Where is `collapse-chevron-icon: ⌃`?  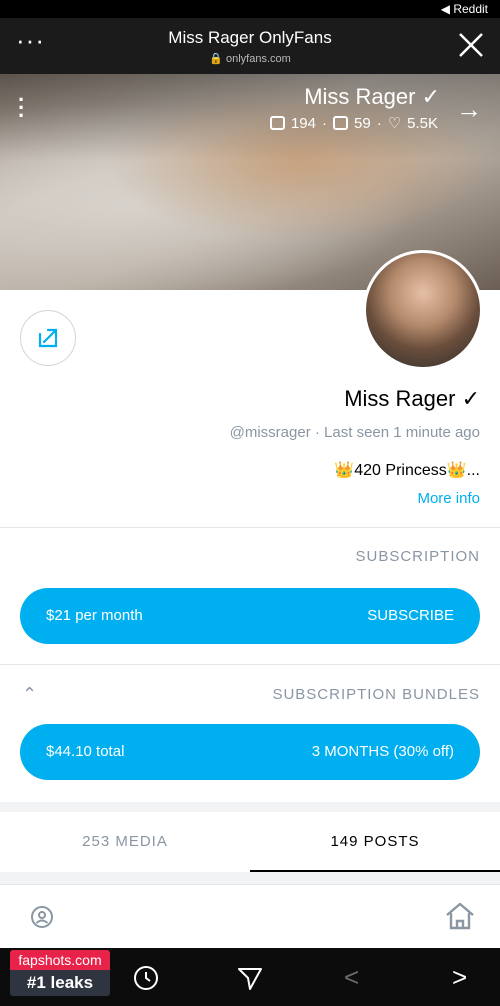 collapse-chevron-icon: ⌃ is located at coordinates (29, 694).